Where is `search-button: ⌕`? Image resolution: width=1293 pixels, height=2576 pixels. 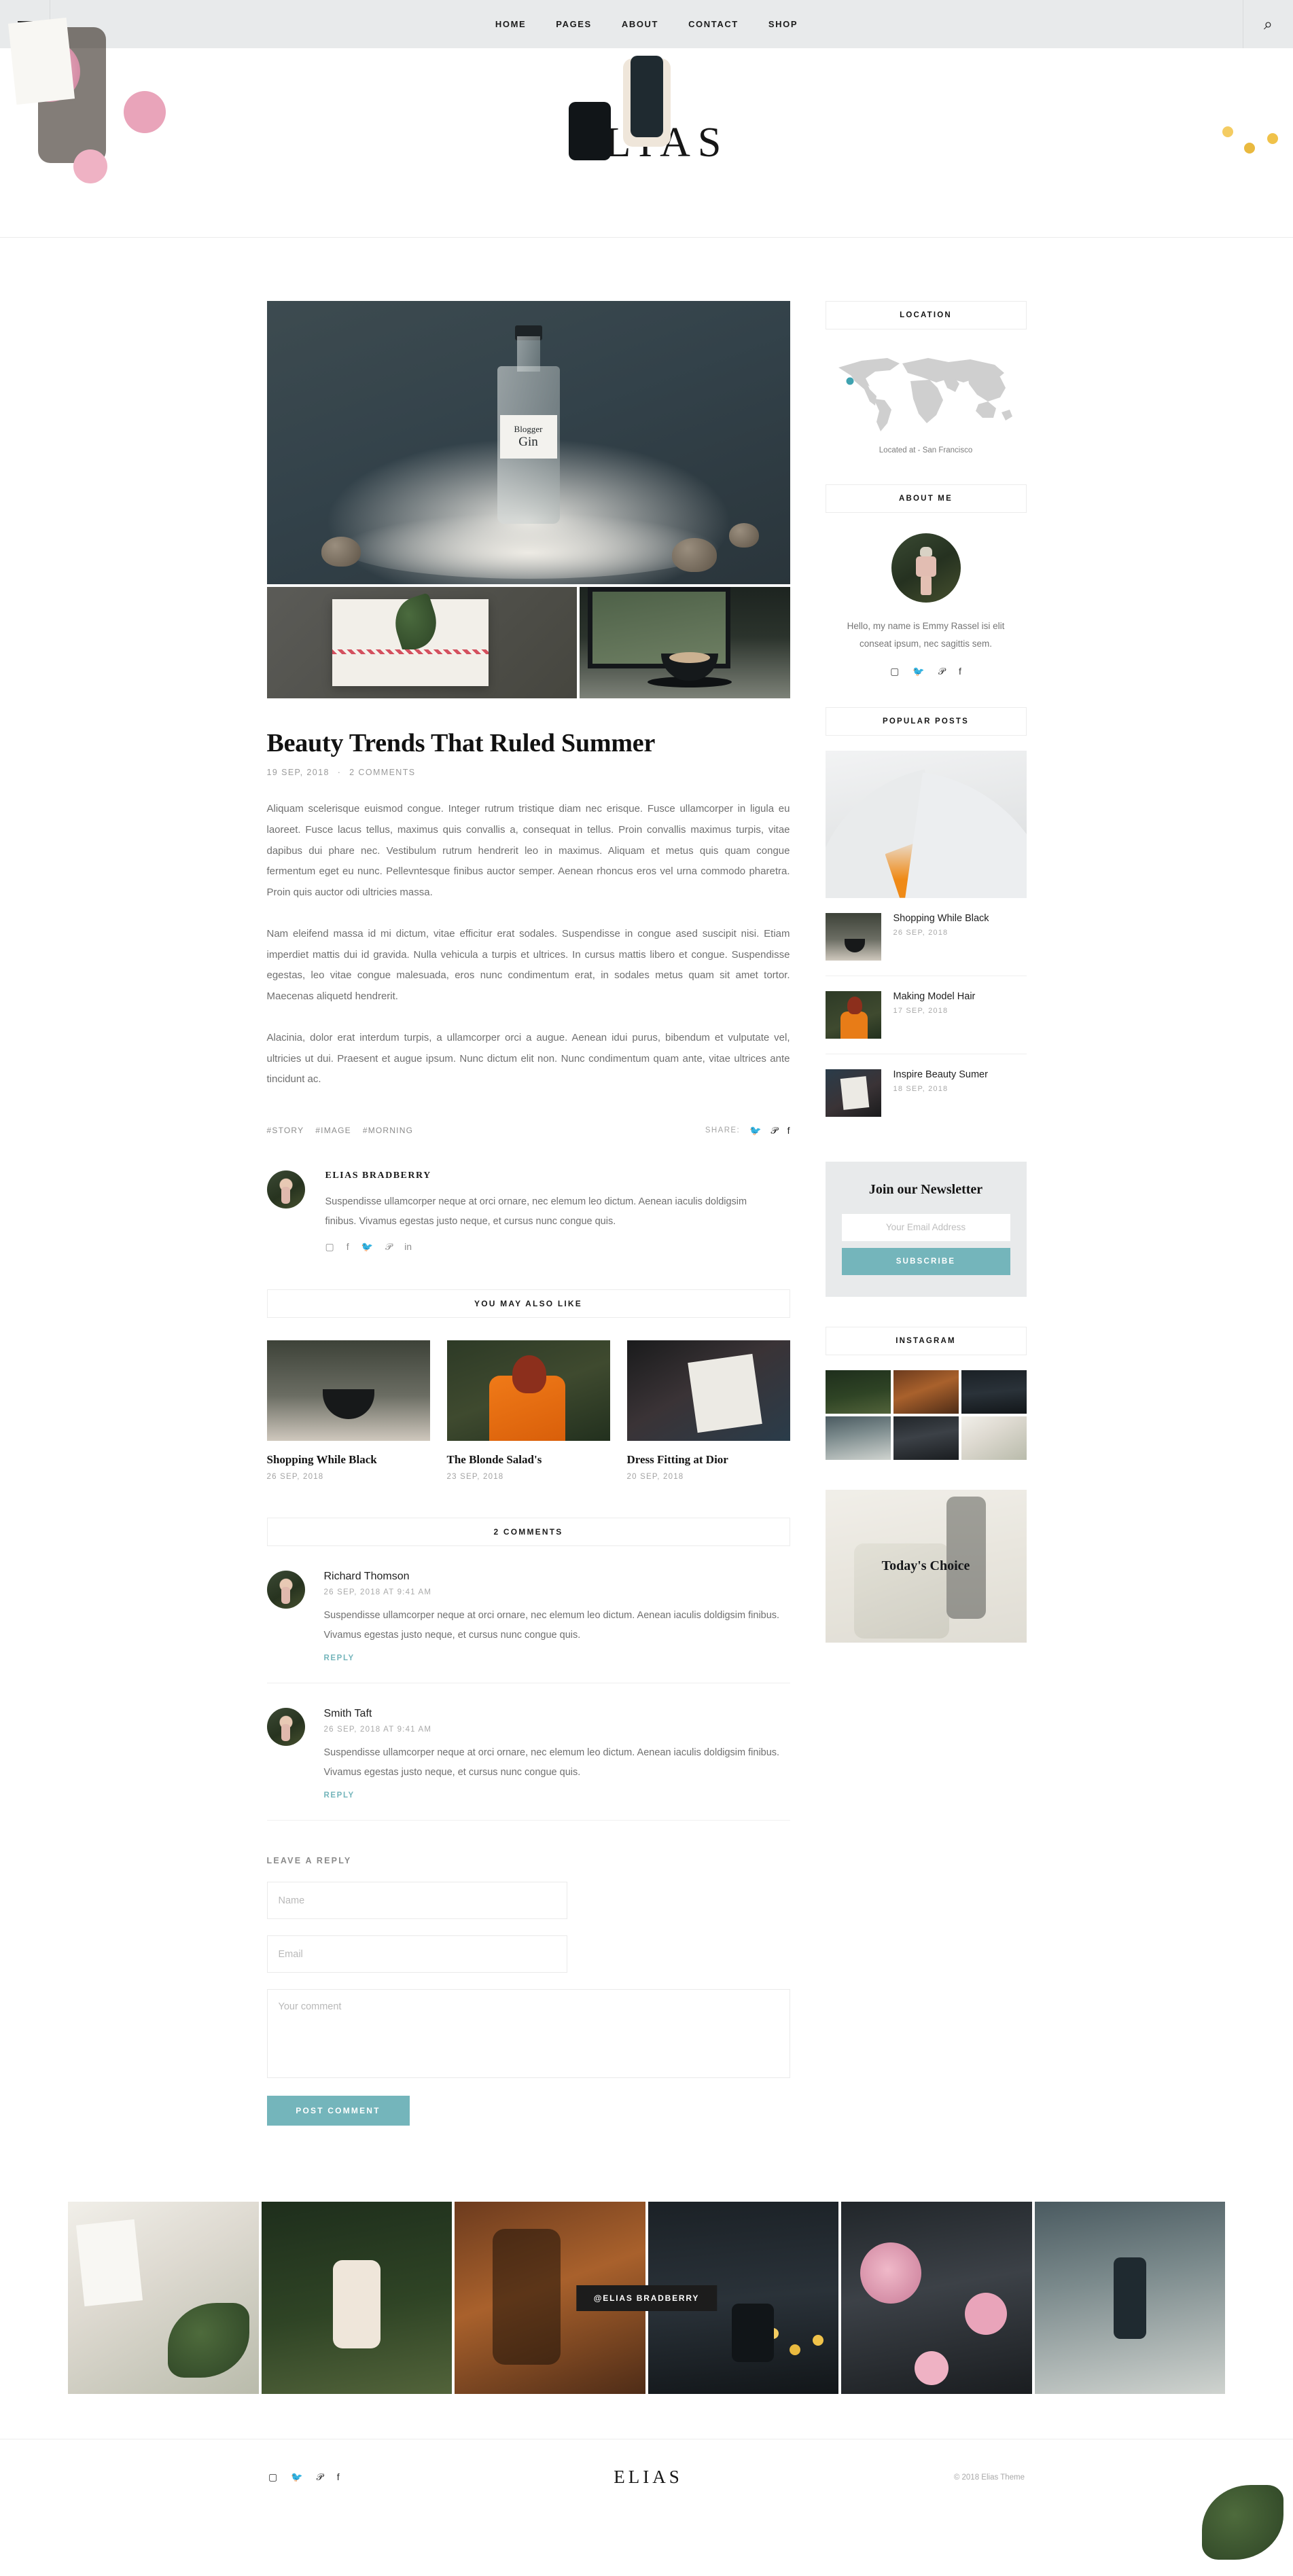 search-button: ⌕ is located at coordinates (1268, 24).